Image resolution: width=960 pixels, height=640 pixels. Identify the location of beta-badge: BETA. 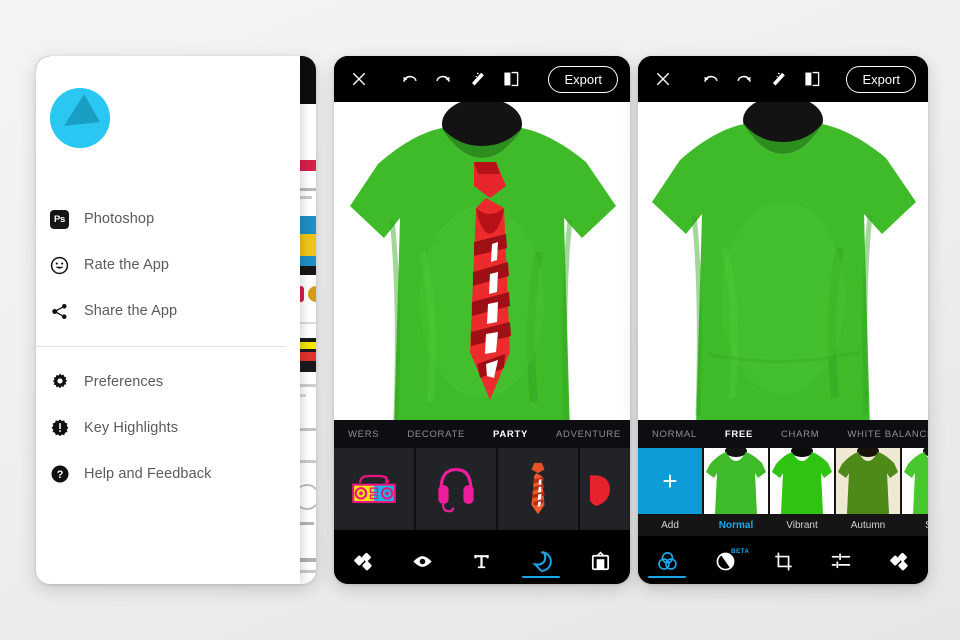
(740, 551).